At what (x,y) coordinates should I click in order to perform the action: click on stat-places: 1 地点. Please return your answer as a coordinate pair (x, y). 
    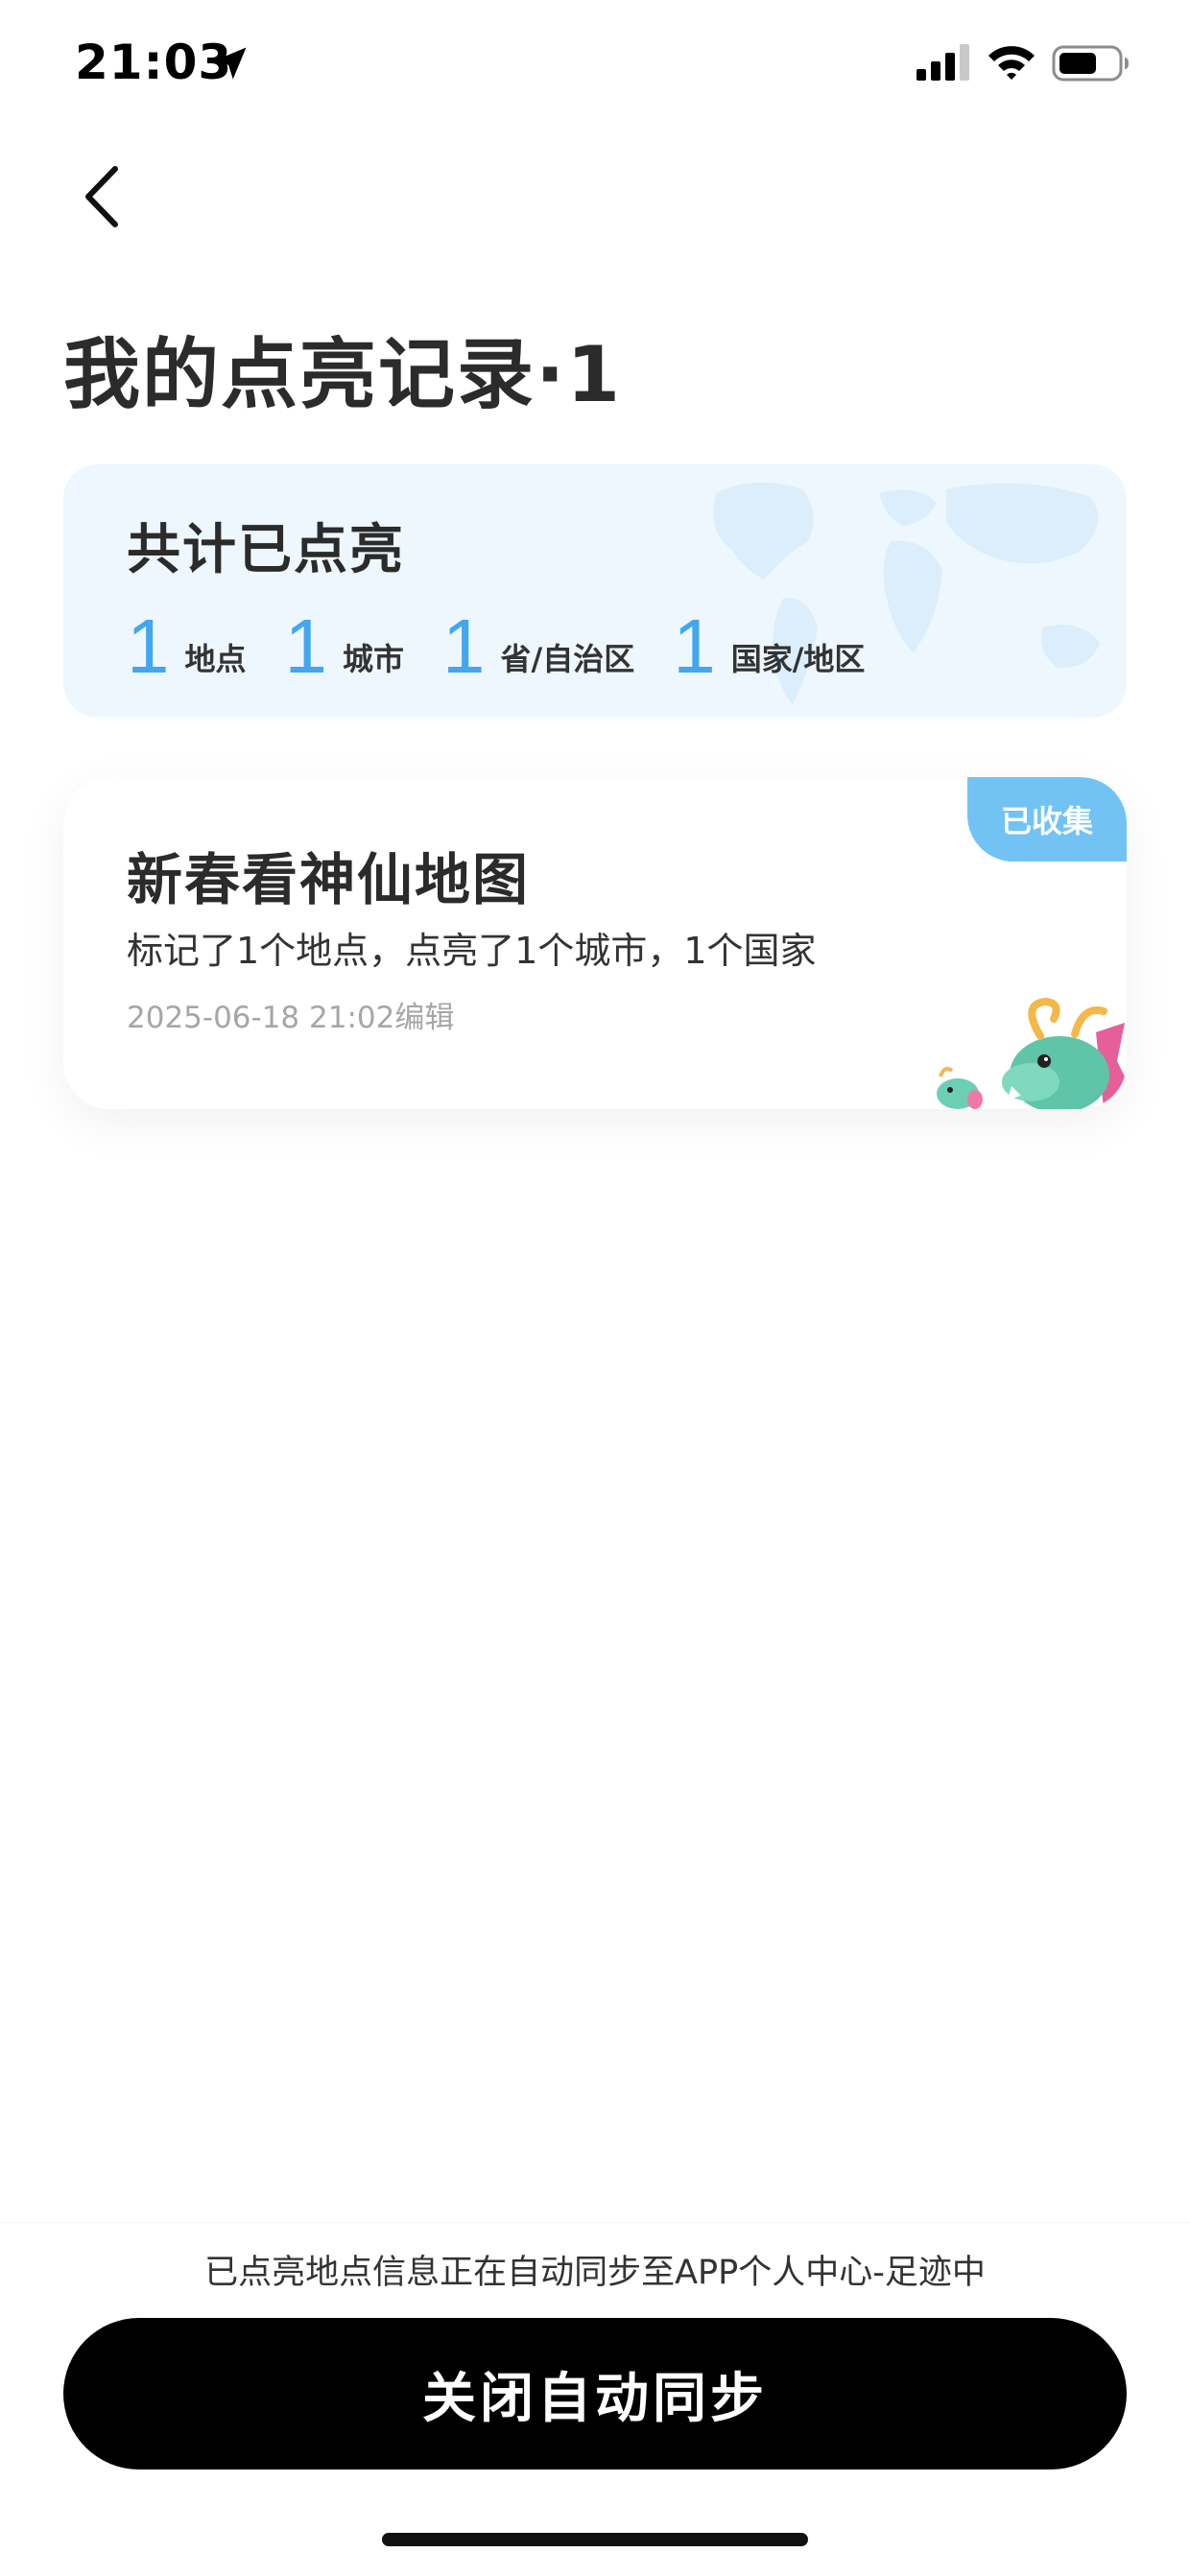
    Looking at the image, I should click on (187, 647).